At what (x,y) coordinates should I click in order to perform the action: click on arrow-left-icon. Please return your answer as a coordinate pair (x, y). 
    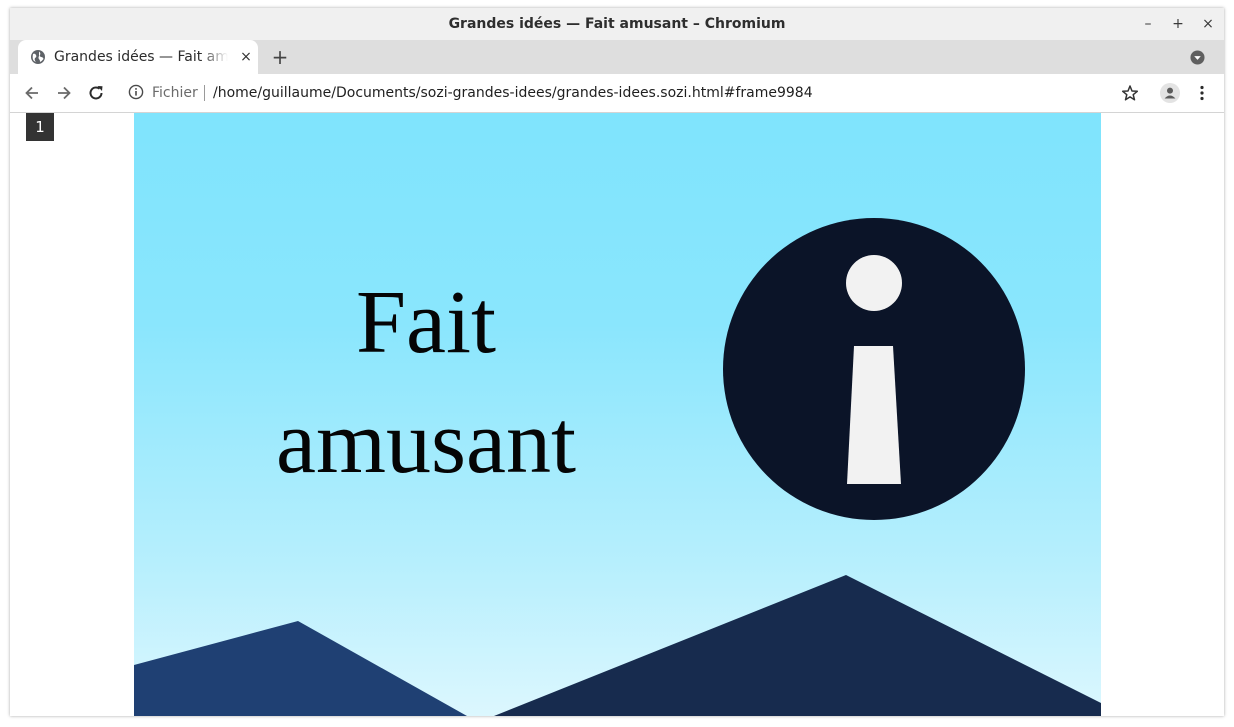
    Looking at the image, I should click on (32, 93).